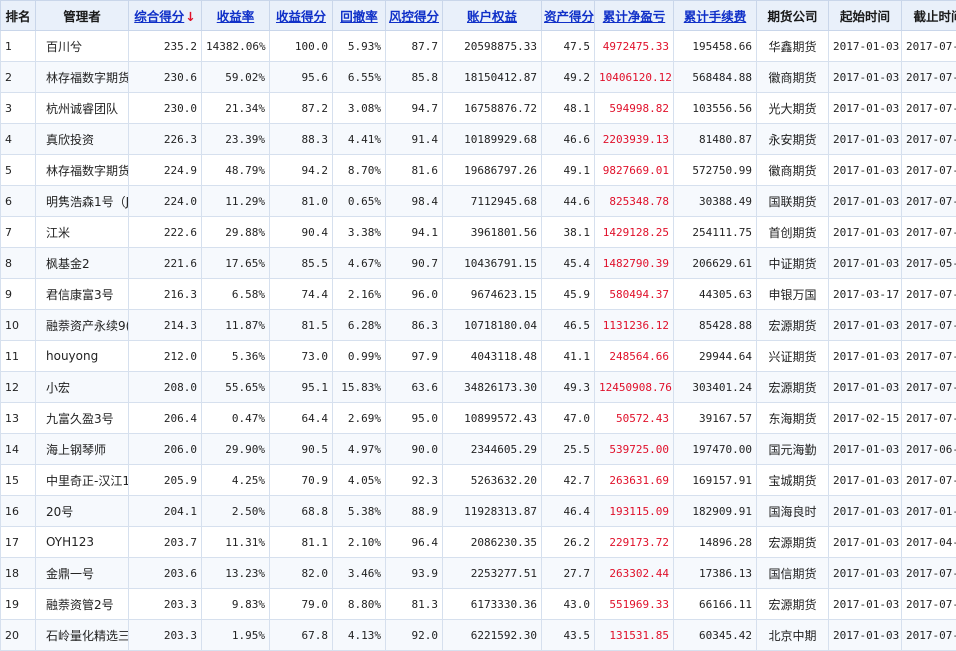 This screenshot has height=651, width=956. I want to click on cell-manager: 中里奇正-汉江1, so click(82, 480).